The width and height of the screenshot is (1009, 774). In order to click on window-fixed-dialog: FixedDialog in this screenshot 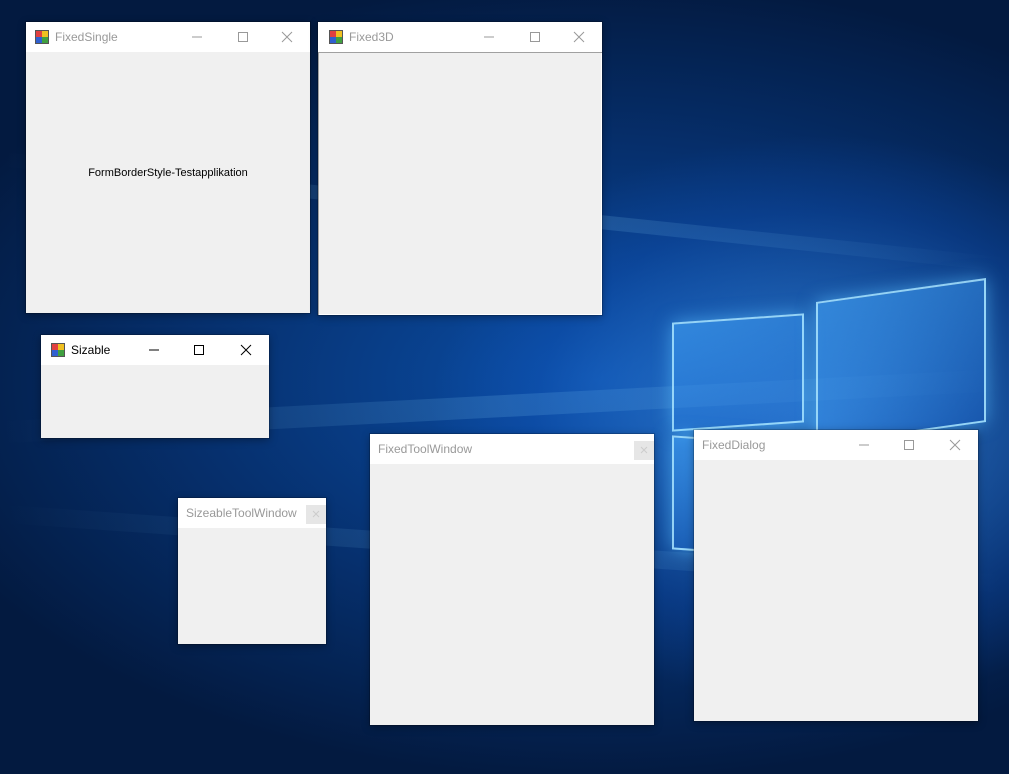, I will do `click(836, 575)`.